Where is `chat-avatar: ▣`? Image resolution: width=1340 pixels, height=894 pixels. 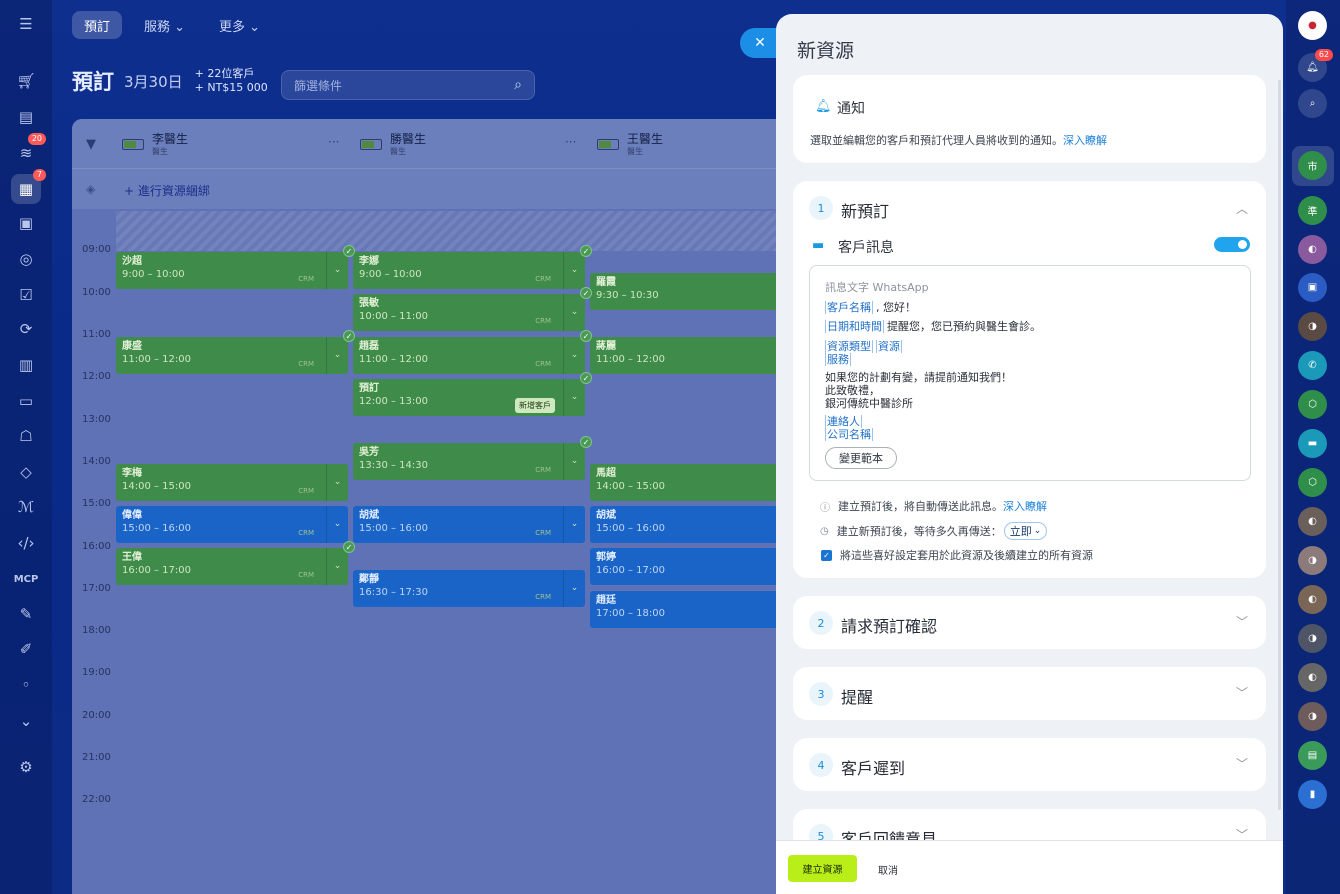 chat-avatar: ▣ is located at coordinates (1312, 287).